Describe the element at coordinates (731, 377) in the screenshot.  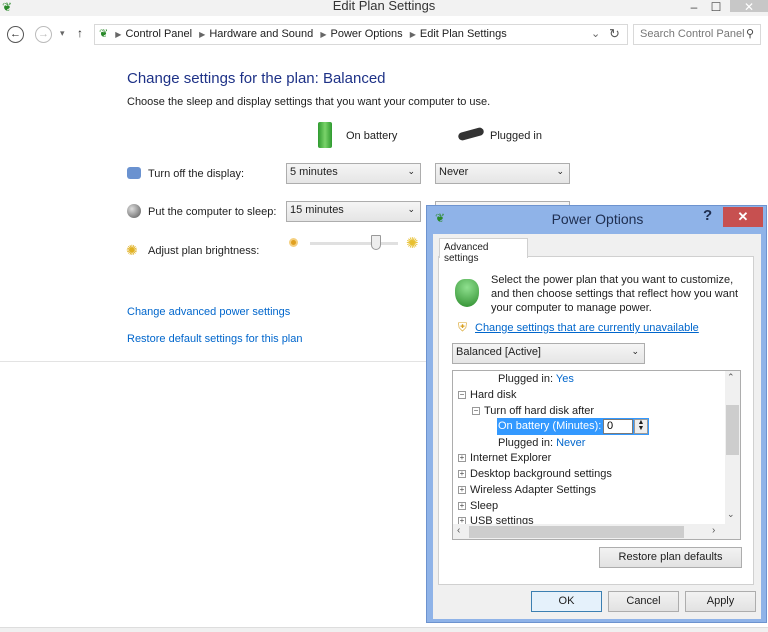
I see `scroll-up-icon: ⌃` at that location.